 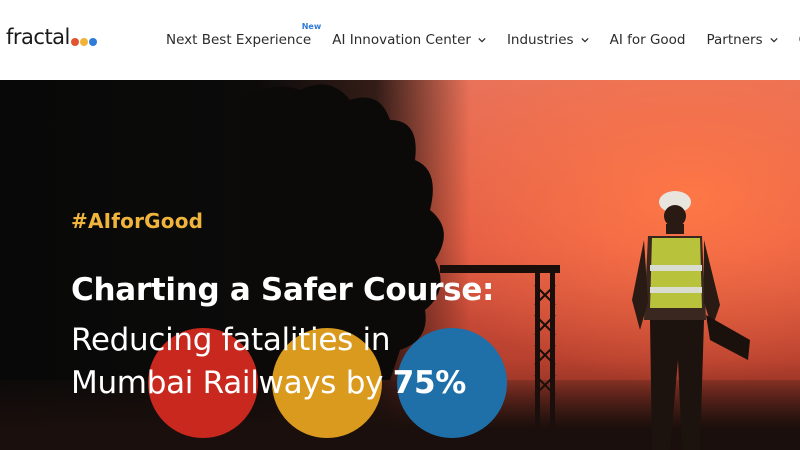 I want to click on hero-subline-2: Mumbai Railways by 75%, so click(x=301, y=383).